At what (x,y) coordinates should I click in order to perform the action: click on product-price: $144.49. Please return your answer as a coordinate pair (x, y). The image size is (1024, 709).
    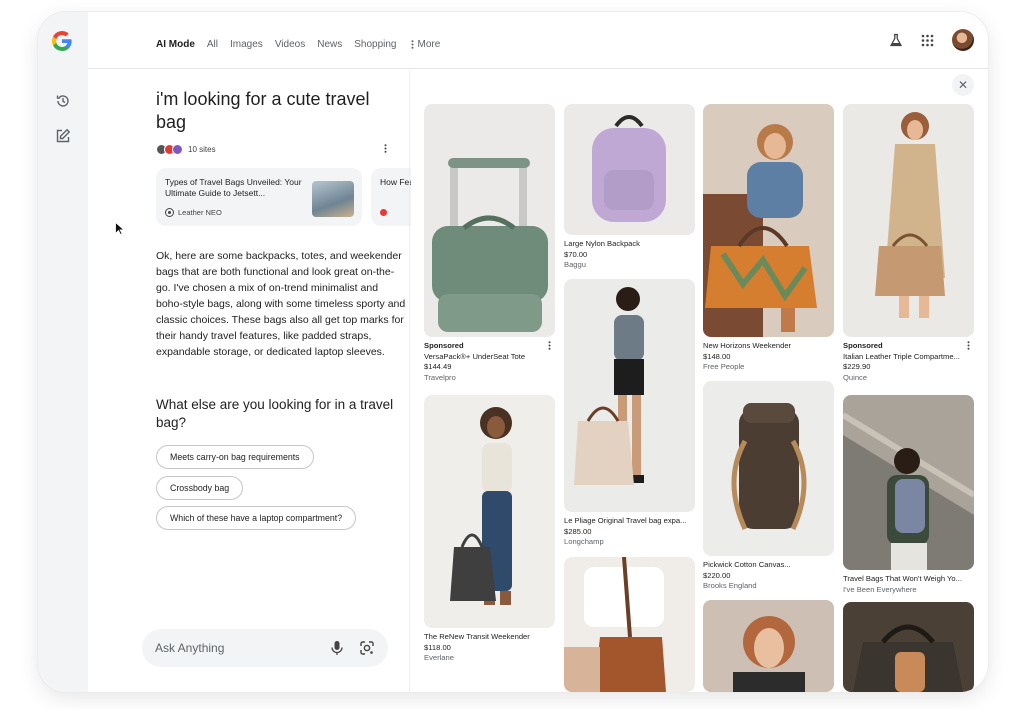
    Looking at the image, I should click on (438, 366).